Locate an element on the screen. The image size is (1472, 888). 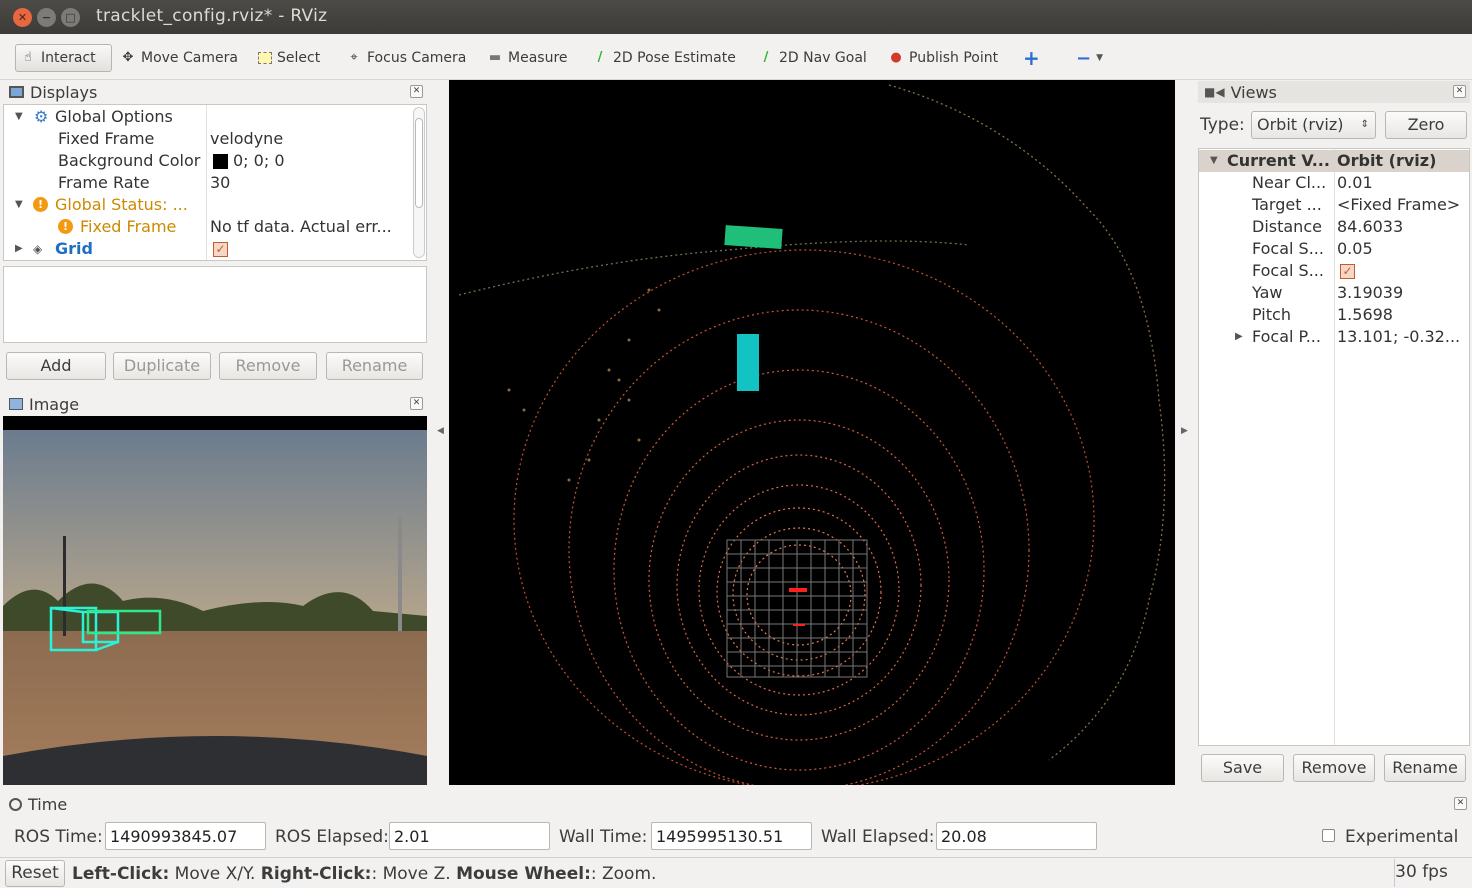
remove-tool-button: − ▼ is located at coordinates (1089, 58).